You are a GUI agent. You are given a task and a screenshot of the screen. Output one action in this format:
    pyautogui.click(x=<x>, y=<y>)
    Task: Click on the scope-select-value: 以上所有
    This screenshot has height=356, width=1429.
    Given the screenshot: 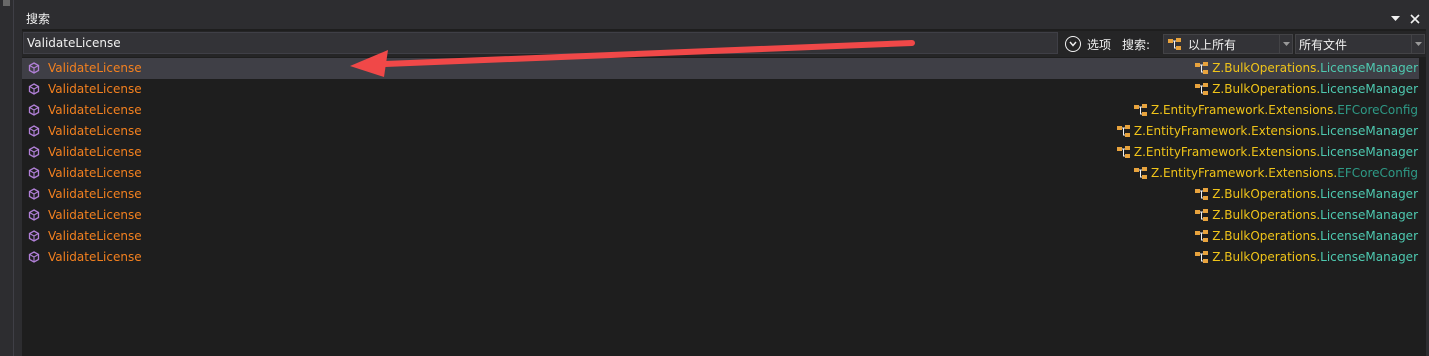 What is the action you would take?
    pyautogui.click(x=1212, y=44)
    